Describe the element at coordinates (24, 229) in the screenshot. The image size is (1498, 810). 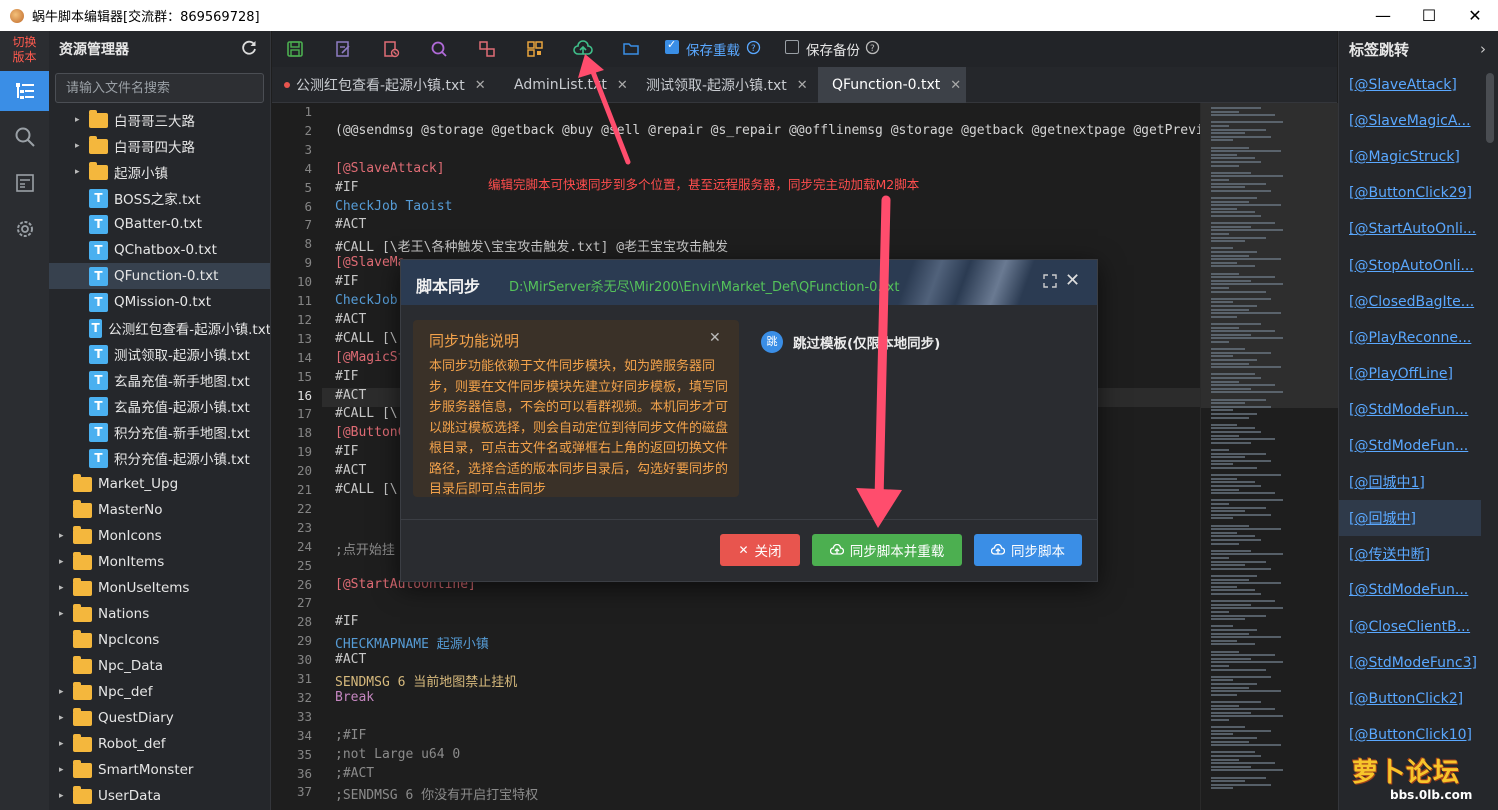
I see `settings-activity-button` at that location.